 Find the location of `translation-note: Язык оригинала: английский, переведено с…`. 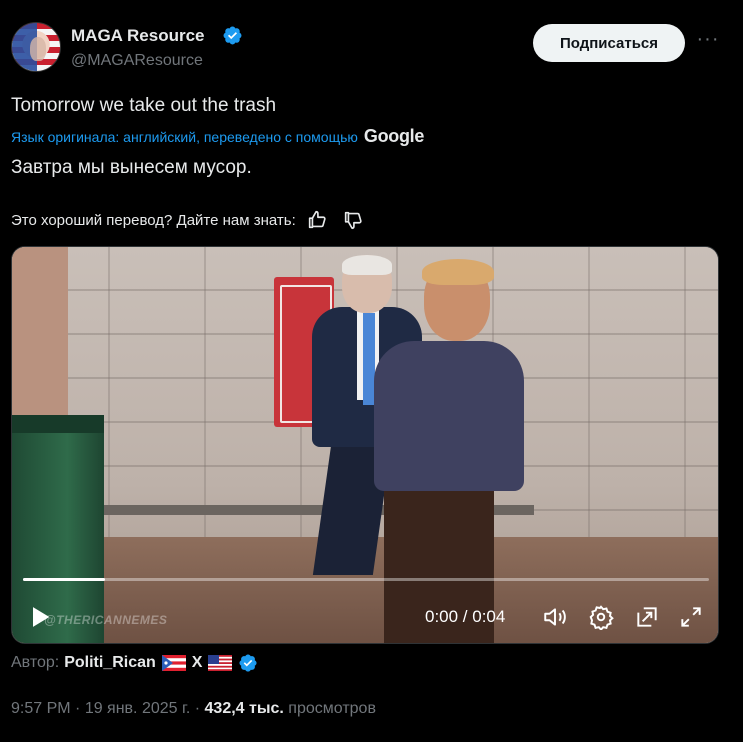

translation-note: Язык оригинала: английский, переведено с… is located at coordinates (217, 136).